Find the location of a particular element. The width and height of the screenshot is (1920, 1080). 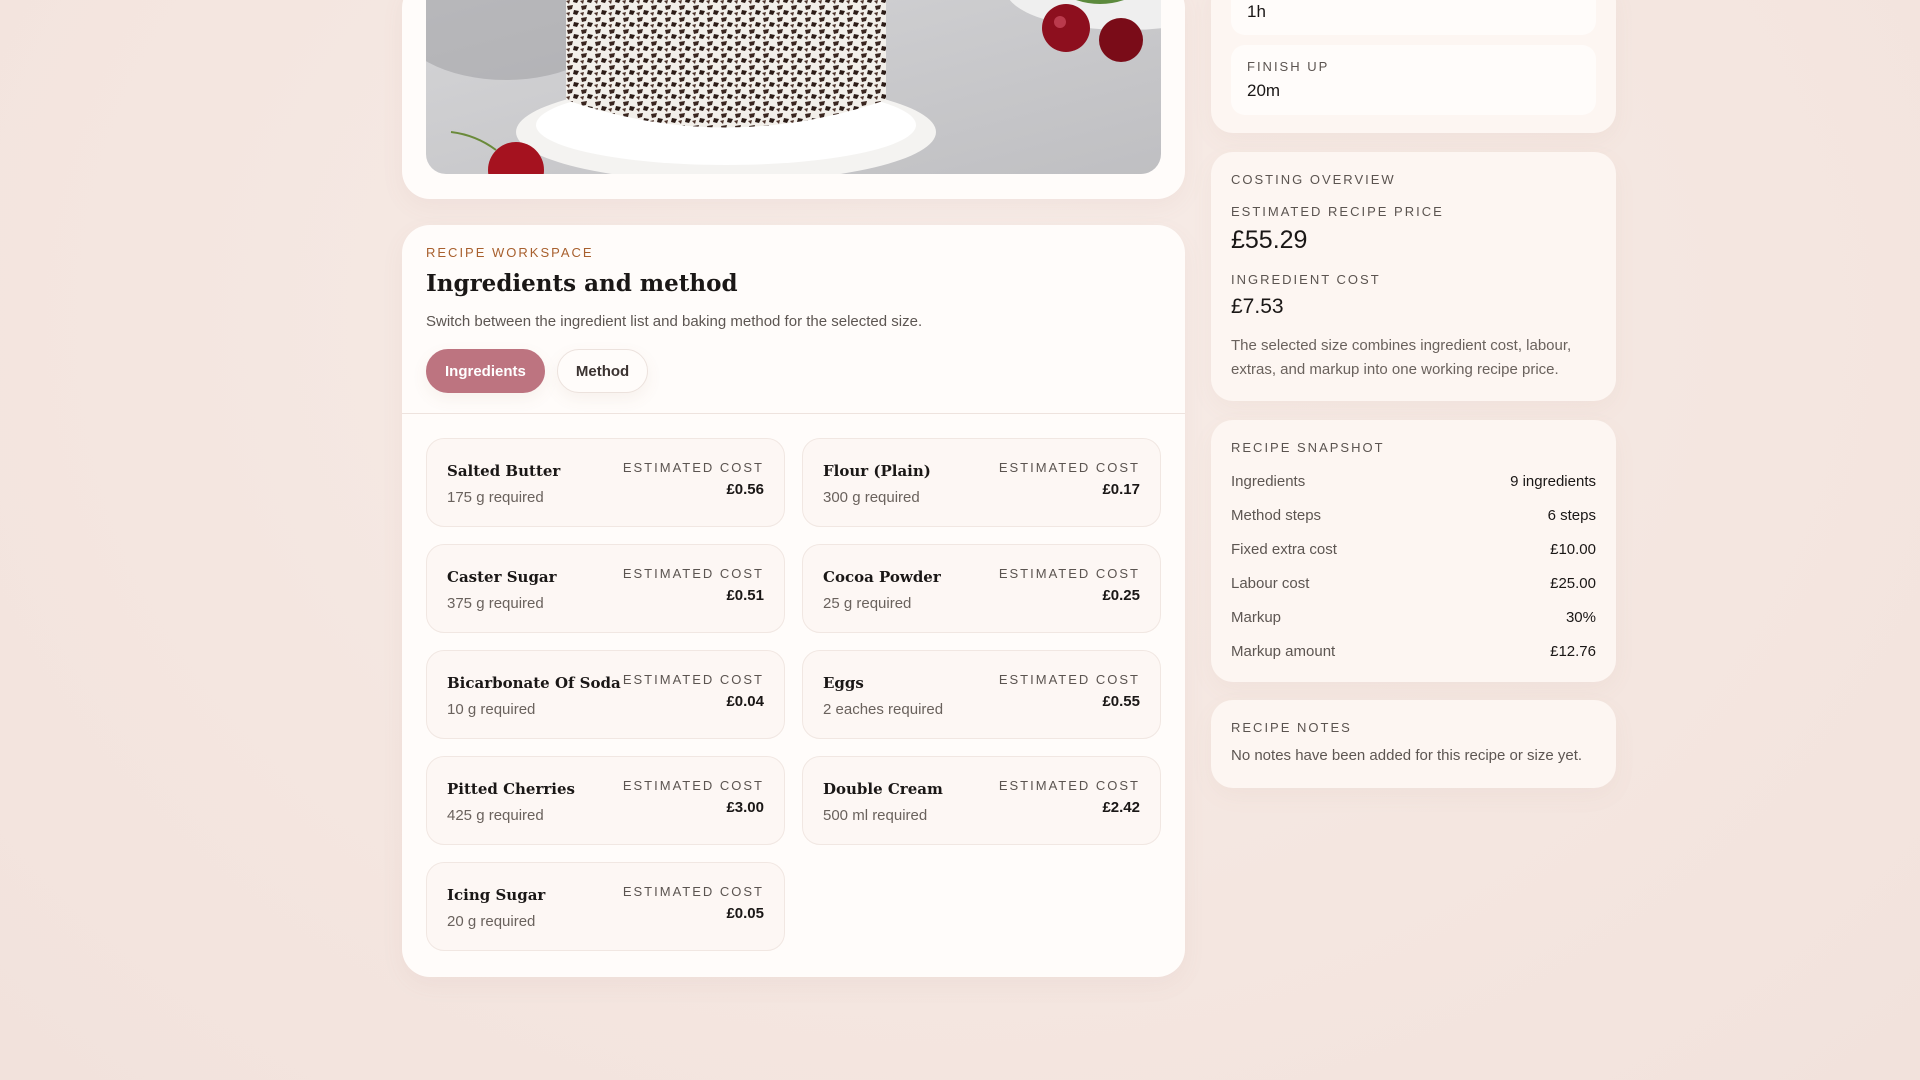

snapshot-row: Labour cost £25.00 is located at coordinates (1413, 583).